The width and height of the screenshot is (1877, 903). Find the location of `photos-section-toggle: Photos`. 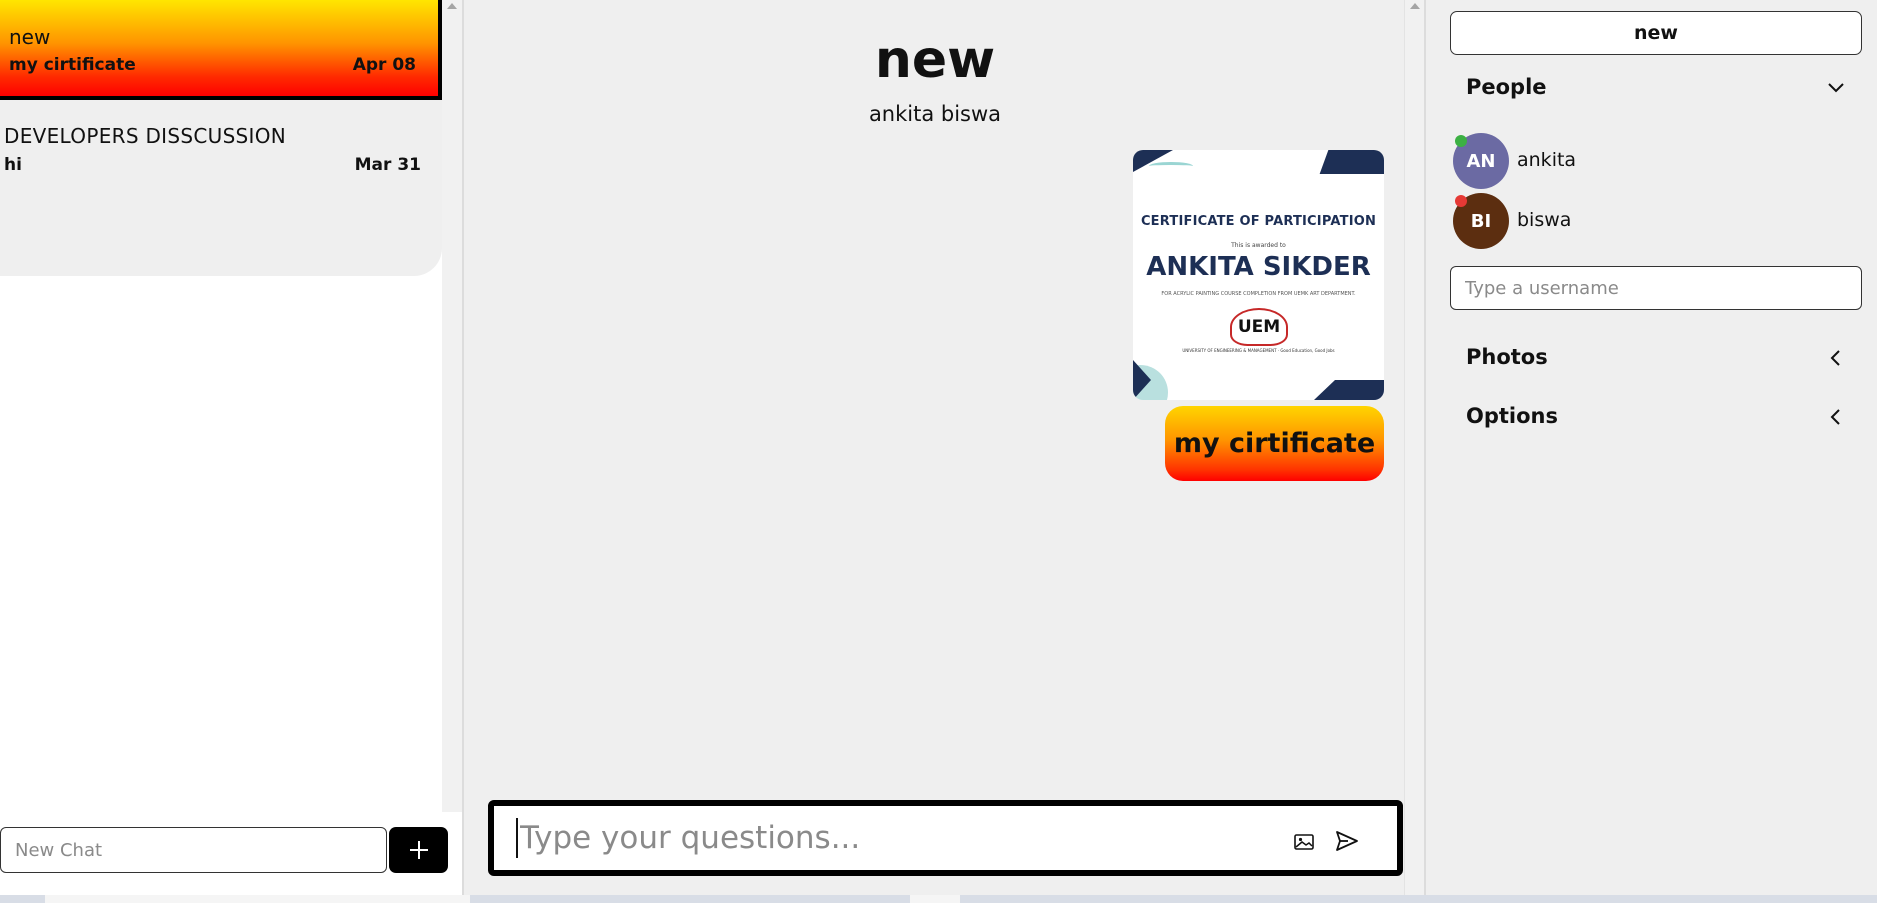

photos-section-toggle: Photos is located at coordinates (1656, 358).